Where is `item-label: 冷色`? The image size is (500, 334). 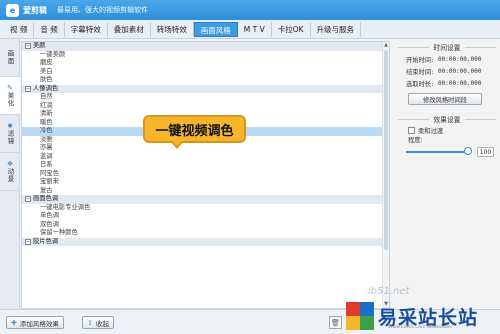 item-label: 冷色 is located at coordinates (46, 130).